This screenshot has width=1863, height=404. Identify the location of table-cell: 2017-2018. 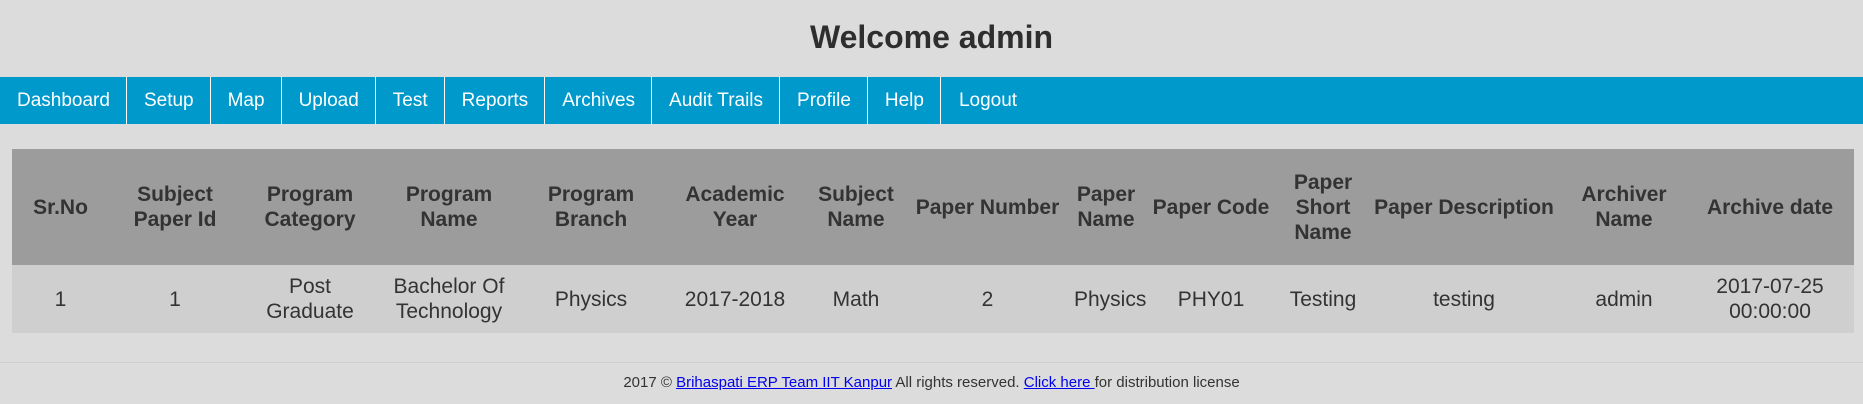
(735, 299).